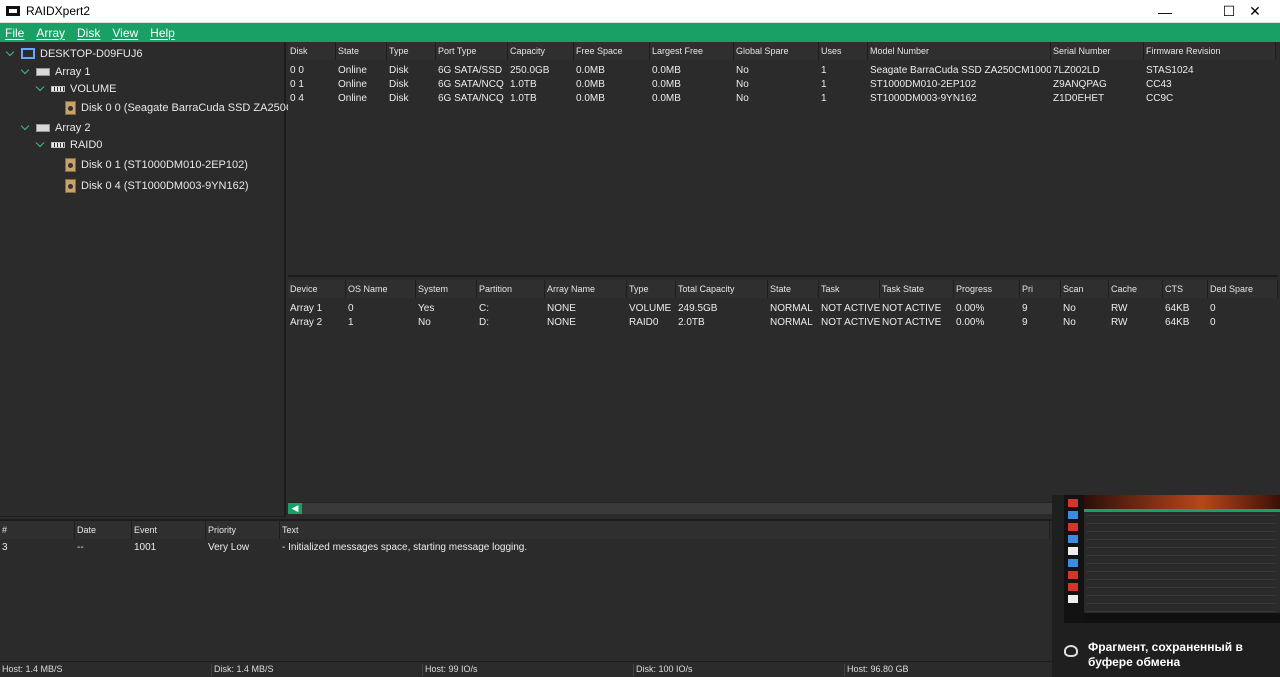 The width and height of the screenshot is (1280, 677). What do you see at coordinates (381, 289) in the screenshot?
I see `array_table-col-header: OS Name` at bounding box center [381, 289].